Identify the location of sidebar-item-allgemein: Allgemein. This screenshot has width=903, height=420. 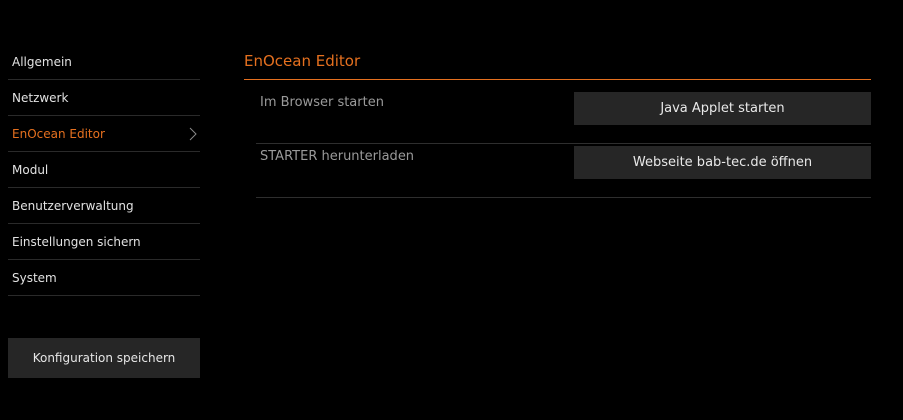
(104, 62).